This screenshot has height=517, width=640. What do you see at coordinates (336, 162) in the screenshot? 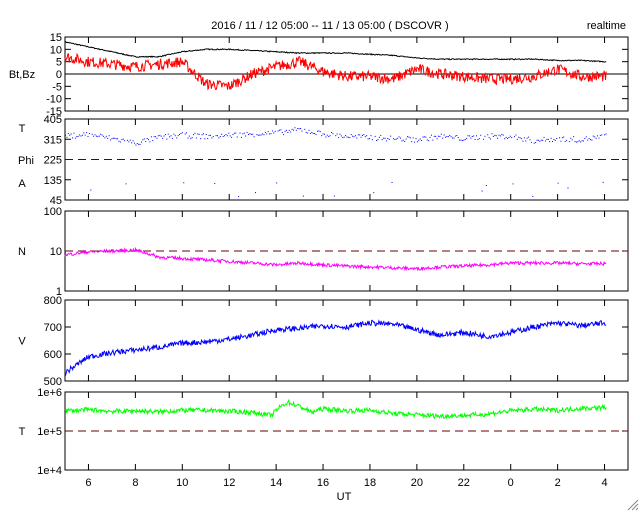
I see `series-Phi` at bounding box center [336, 162].